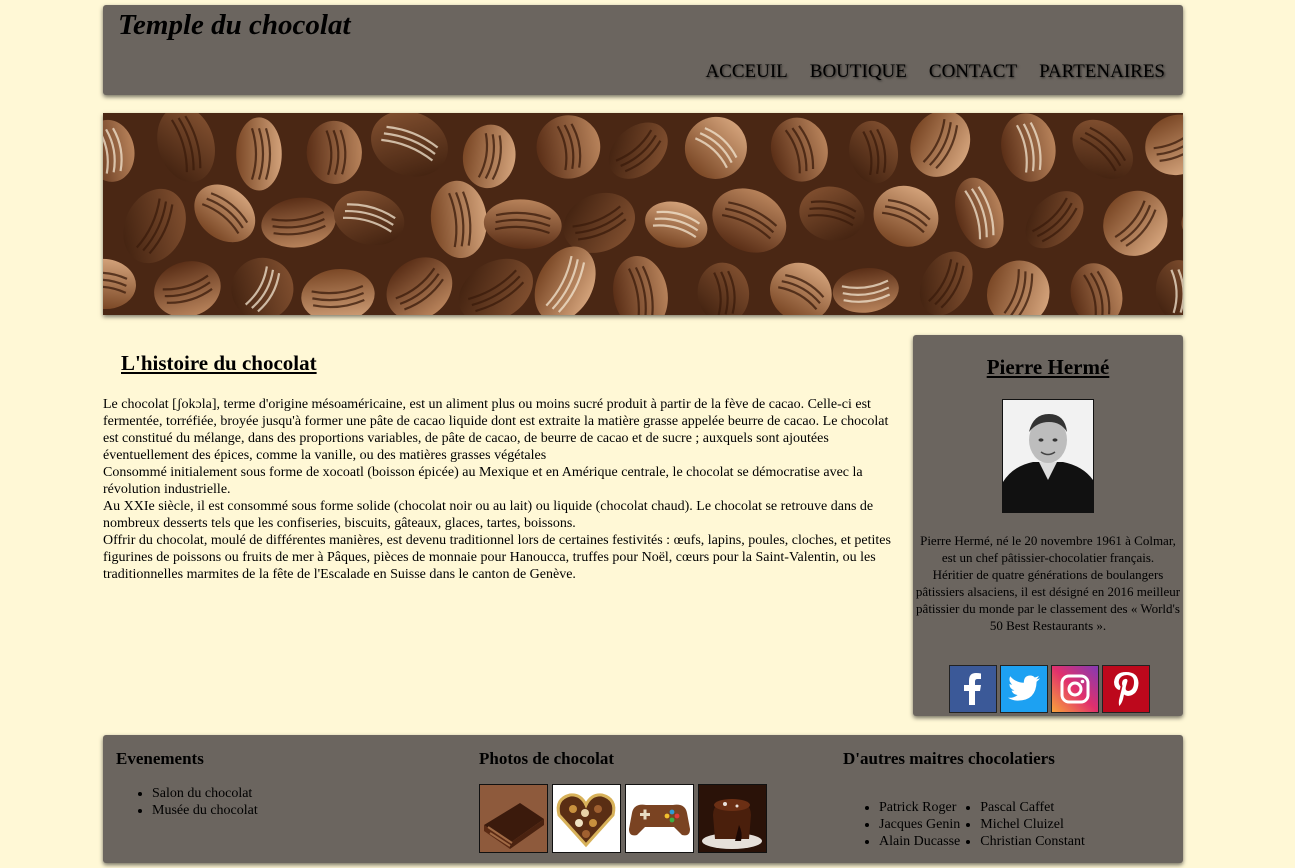 The image size is (1295, 868). What do you see at coordinates (623, 818) in the screenshot?
I see `photo-thumbnails` at bounding box center [623, 818].